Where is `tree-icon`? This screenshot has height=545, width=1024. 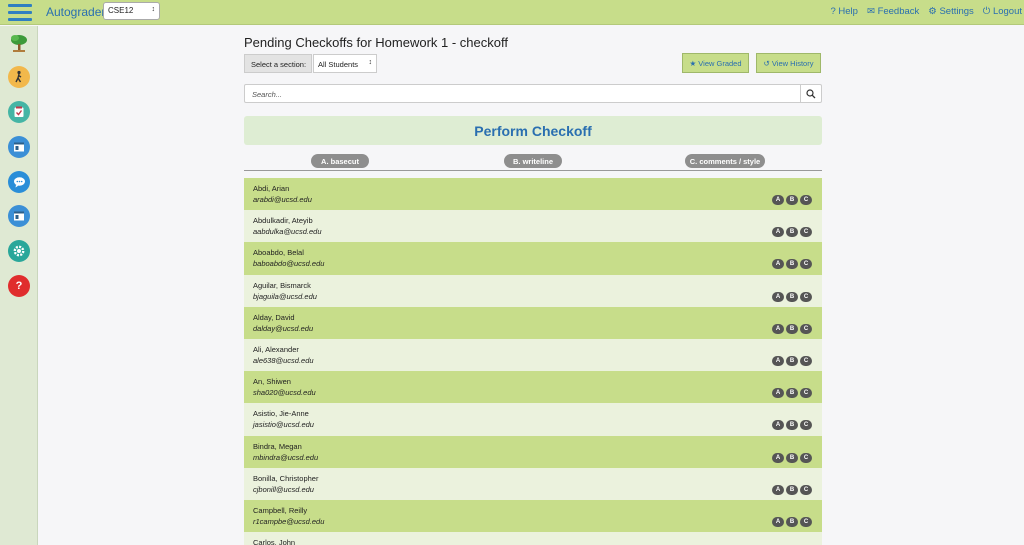
tree-icon is located at coordinates (19, 43).